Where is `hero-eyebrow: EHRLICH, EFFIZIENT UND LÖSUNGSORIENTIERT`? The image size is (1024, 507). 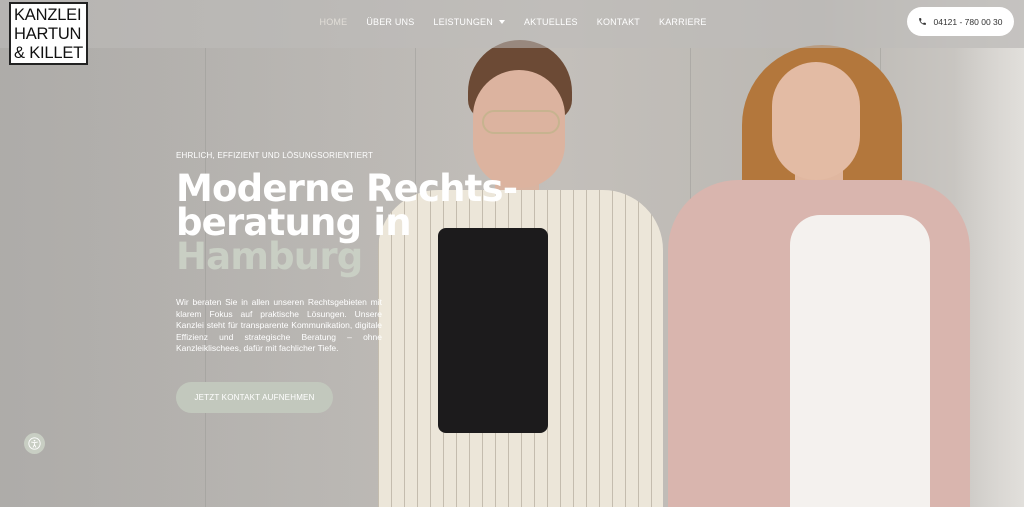 hero-eyebrow: EHRLICH, EFFIZIENT UND LÖSUNGSORIENTIERT is located at coordinates (275, 155).